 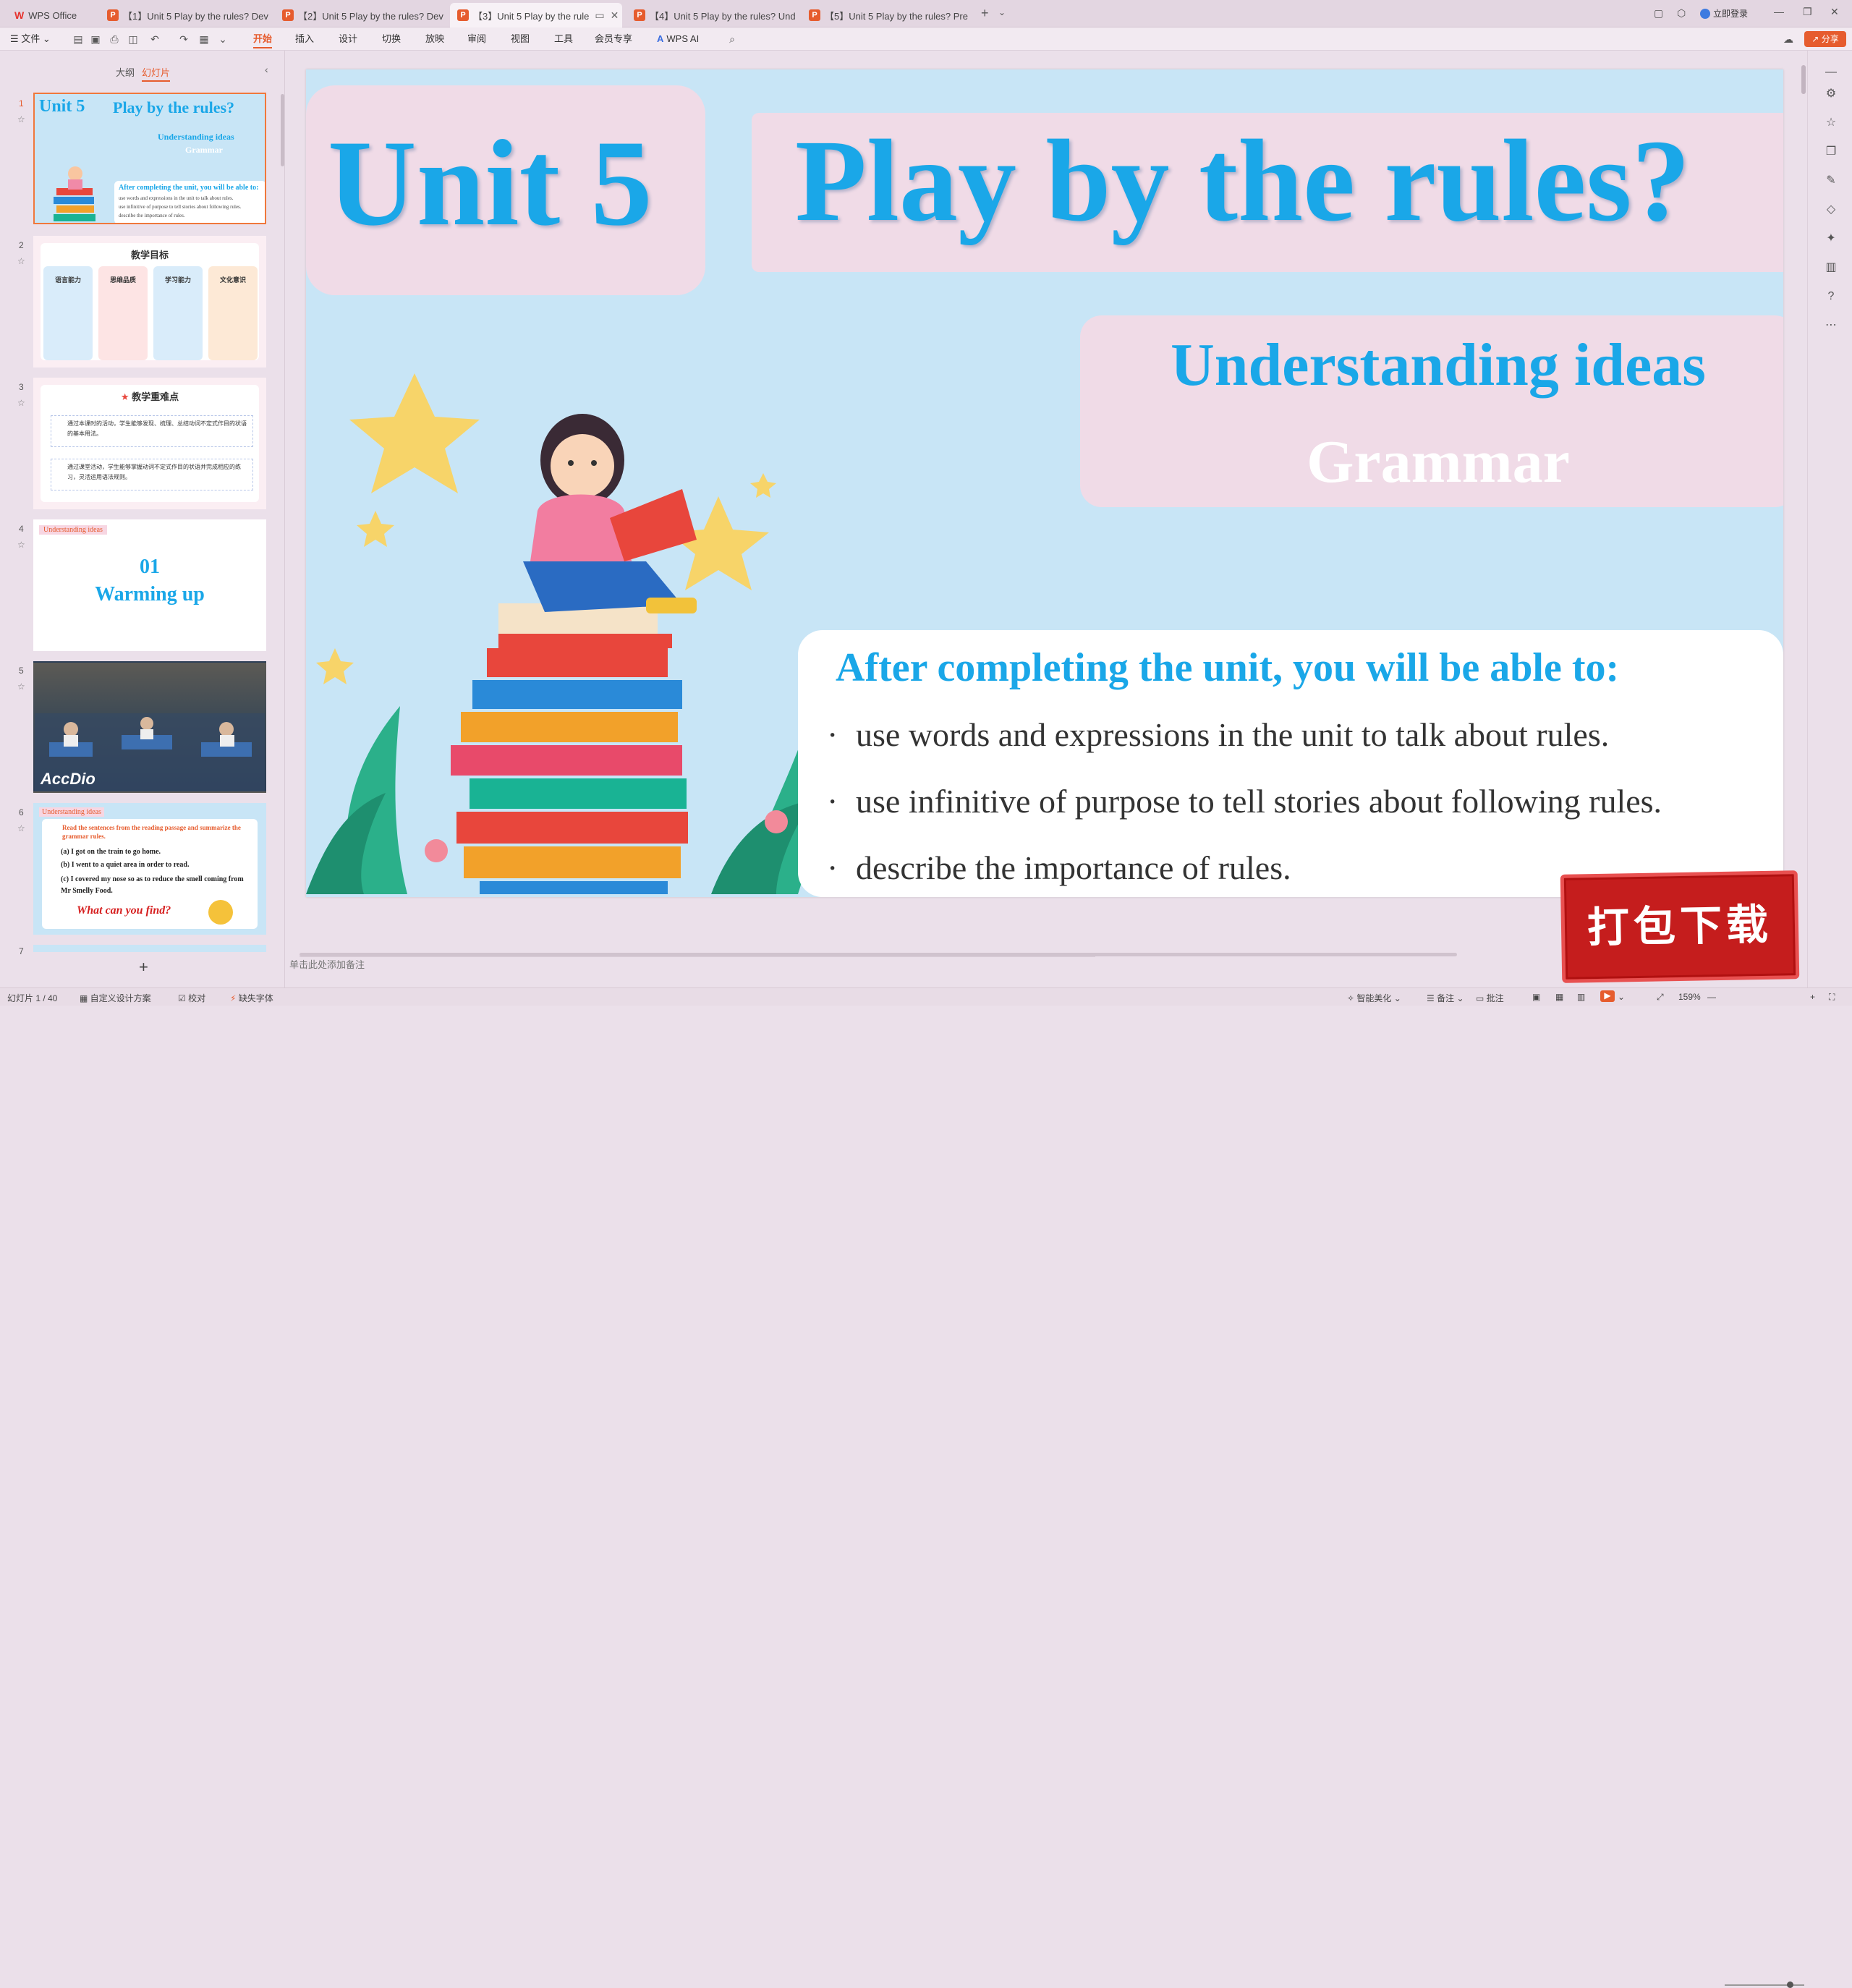 I want to click on slide-sorter-icon: ▦, so click(x=1559, y=997).